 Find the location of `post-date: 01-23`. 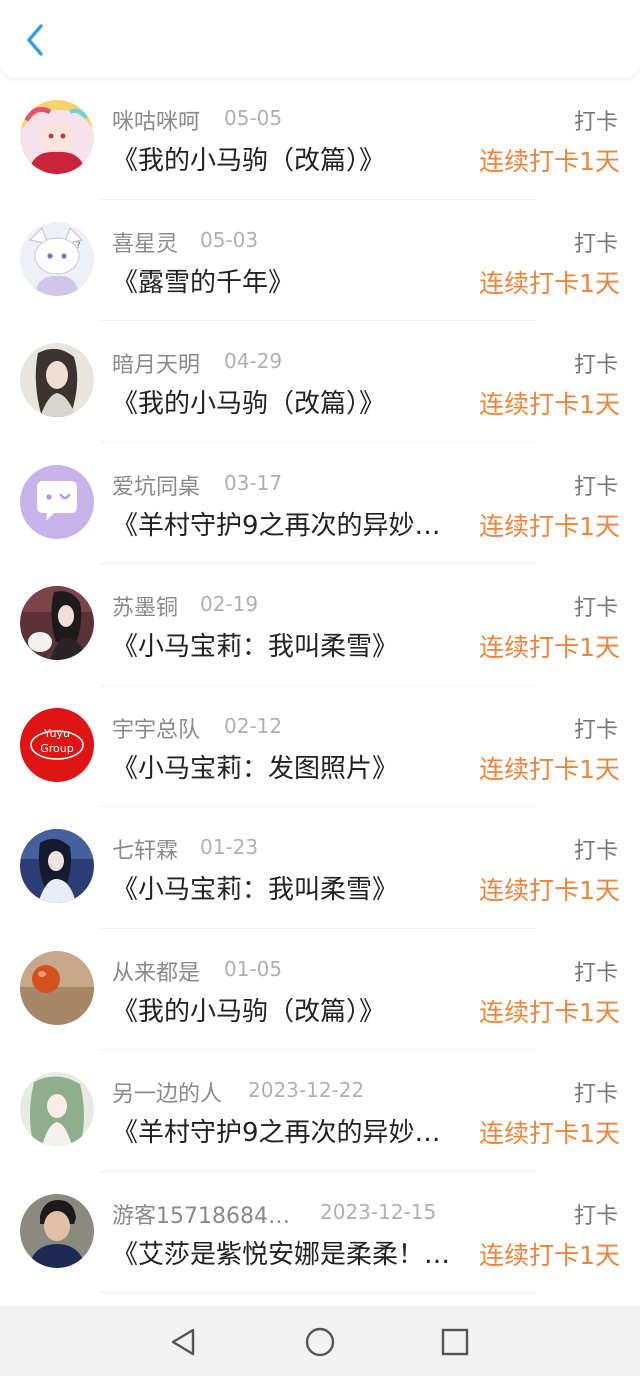

post-date: 01-23 is located at coordinates (229, 847).